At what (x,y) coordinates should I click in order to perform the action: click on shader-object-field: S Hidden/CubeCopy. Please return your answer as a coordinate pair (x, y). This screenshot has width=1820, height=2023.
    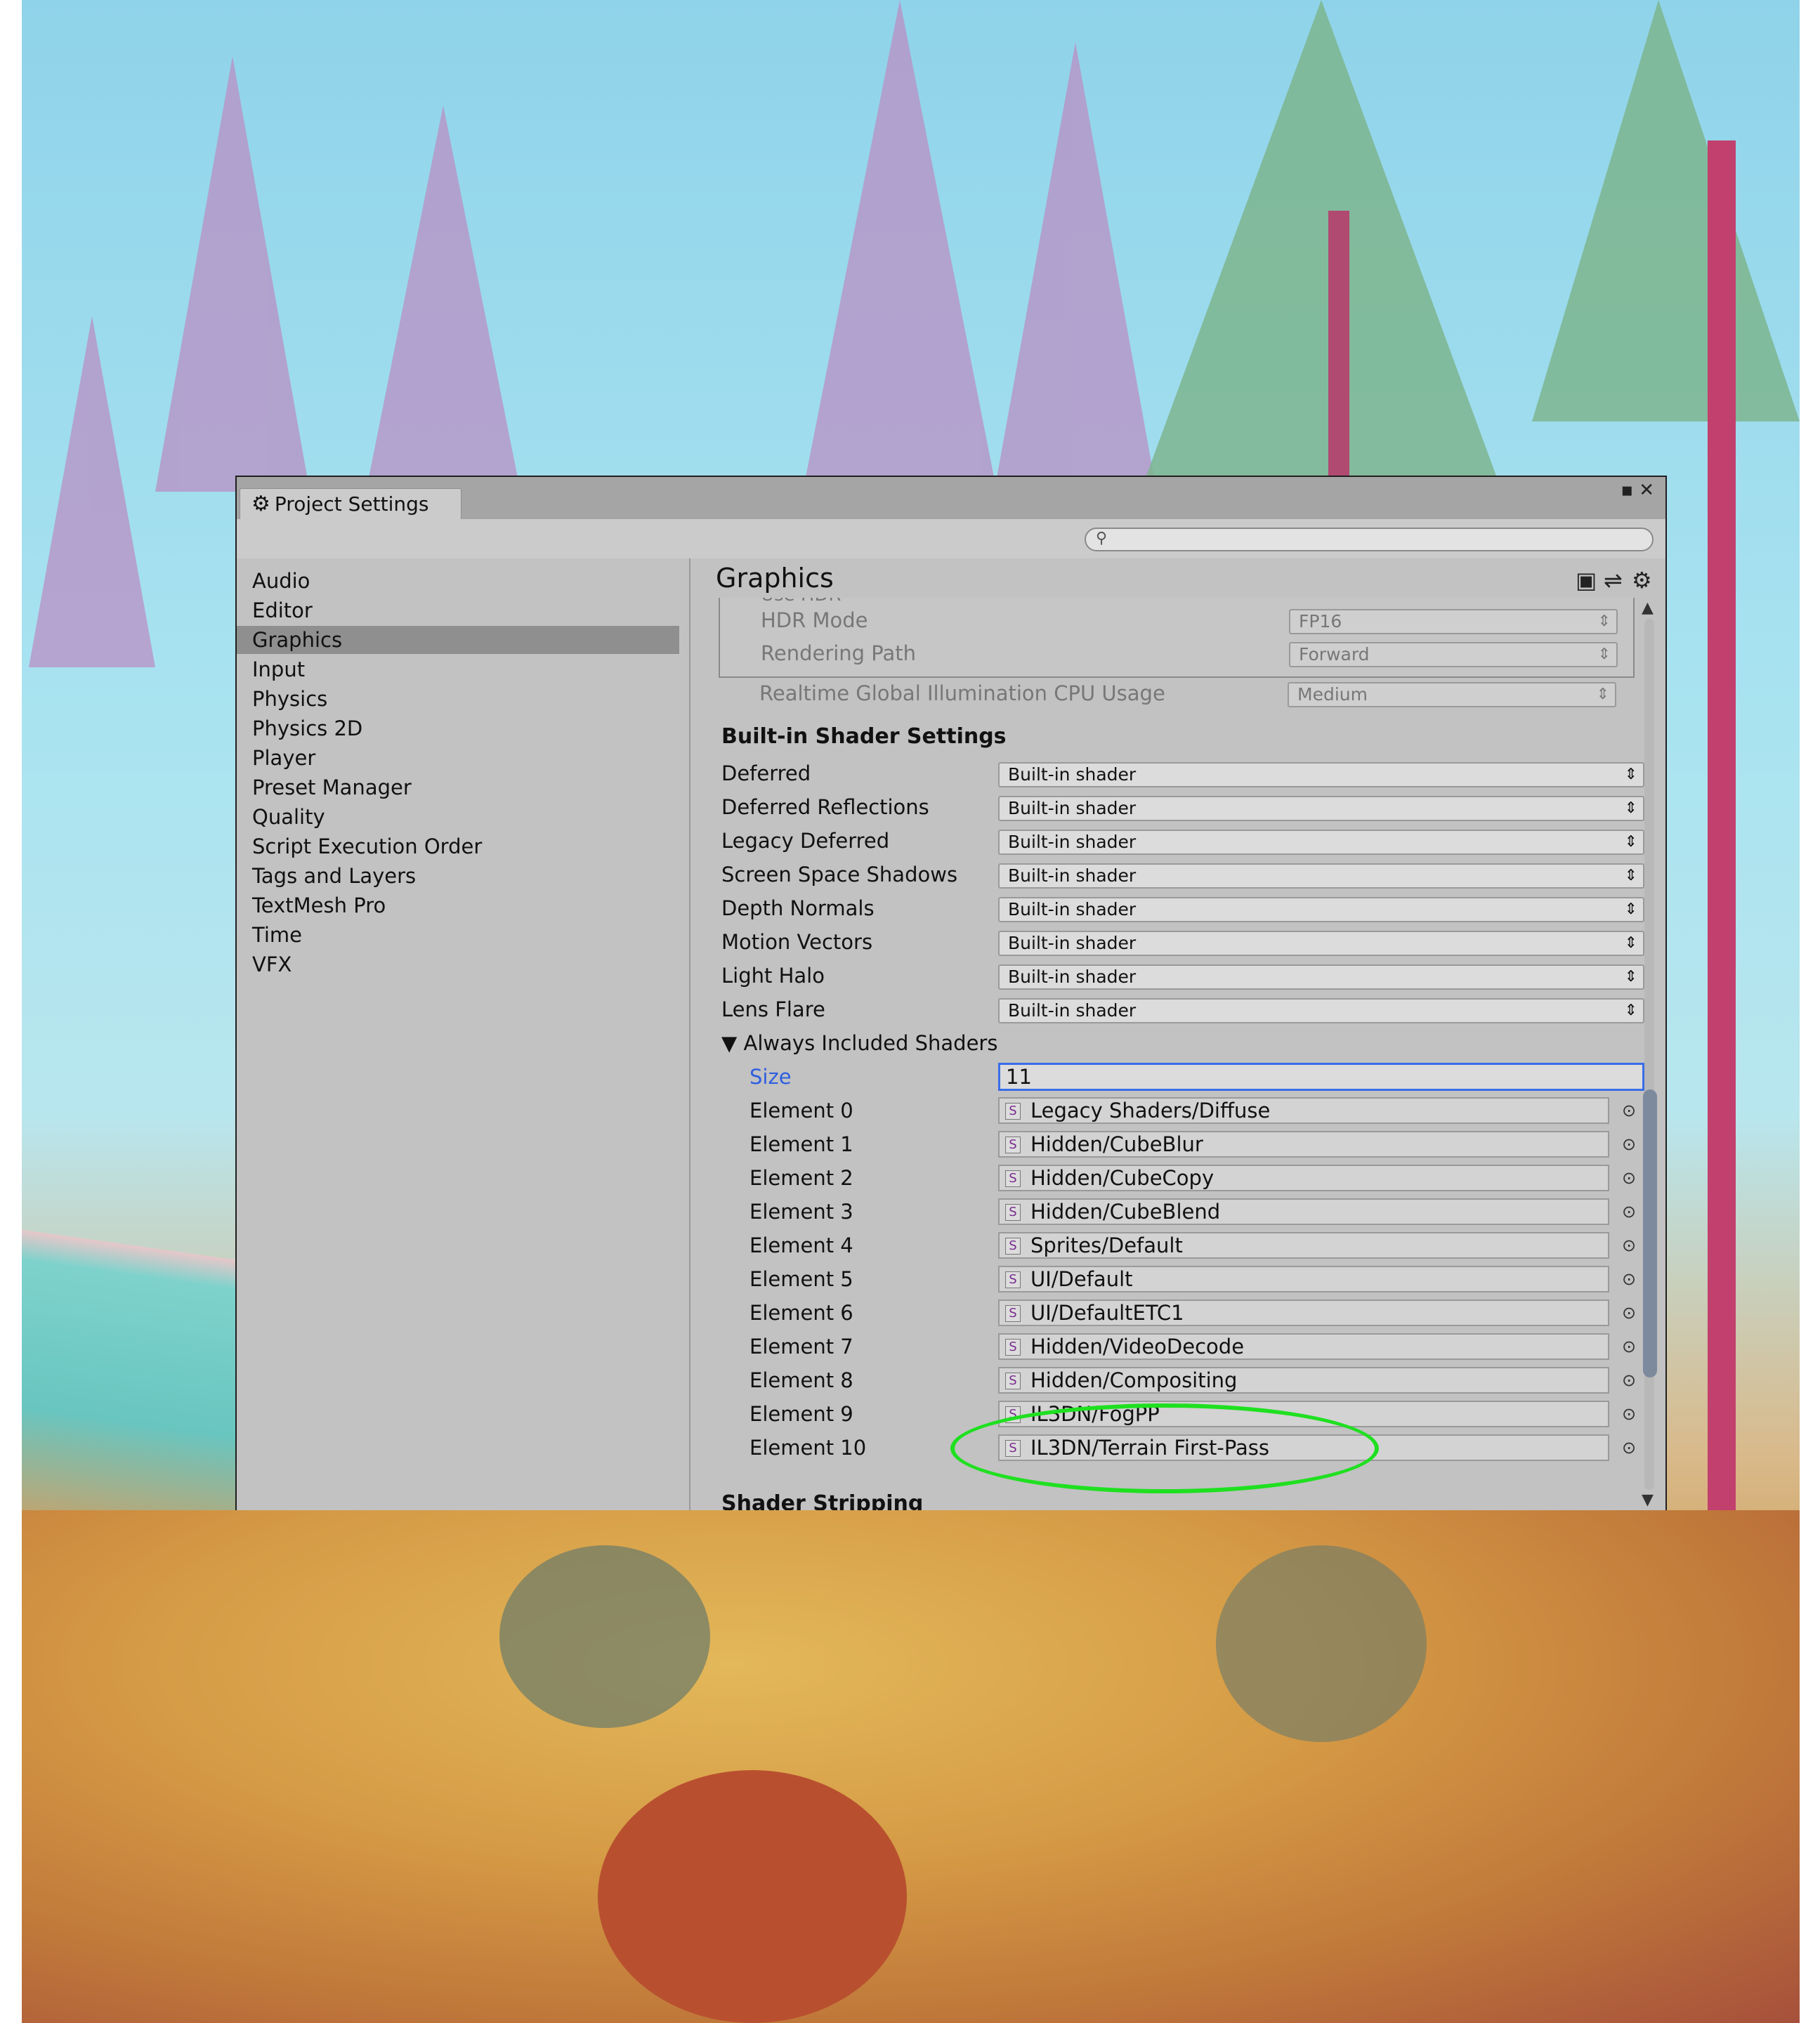
    Looking at the image, I should click on (1303, 1178).